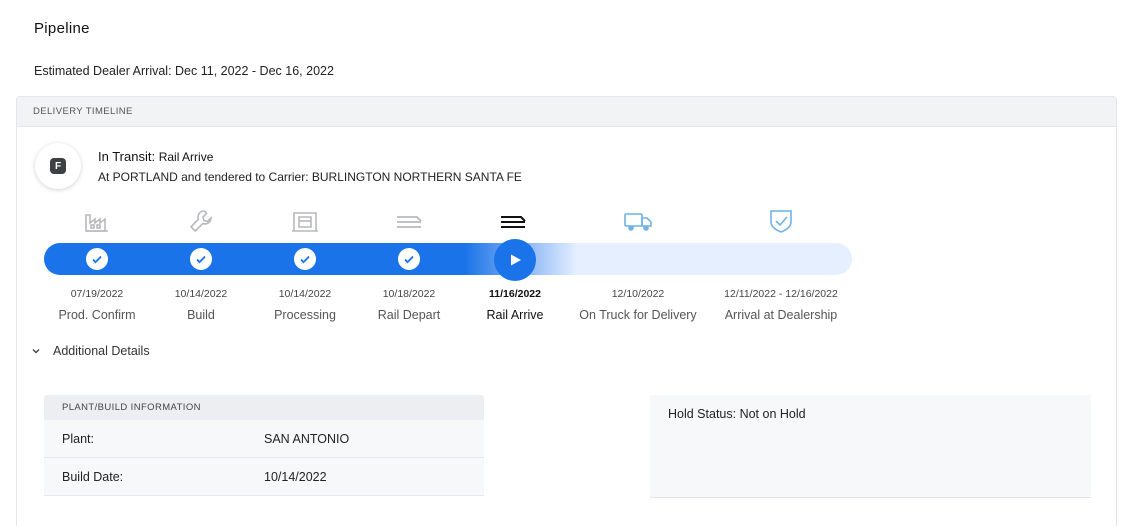 This screenshot has width=1130, height=526. Describe the element at coordinates (307, 438) in the screenshot. I see `row-value: SAN ANTONIO` at that location.